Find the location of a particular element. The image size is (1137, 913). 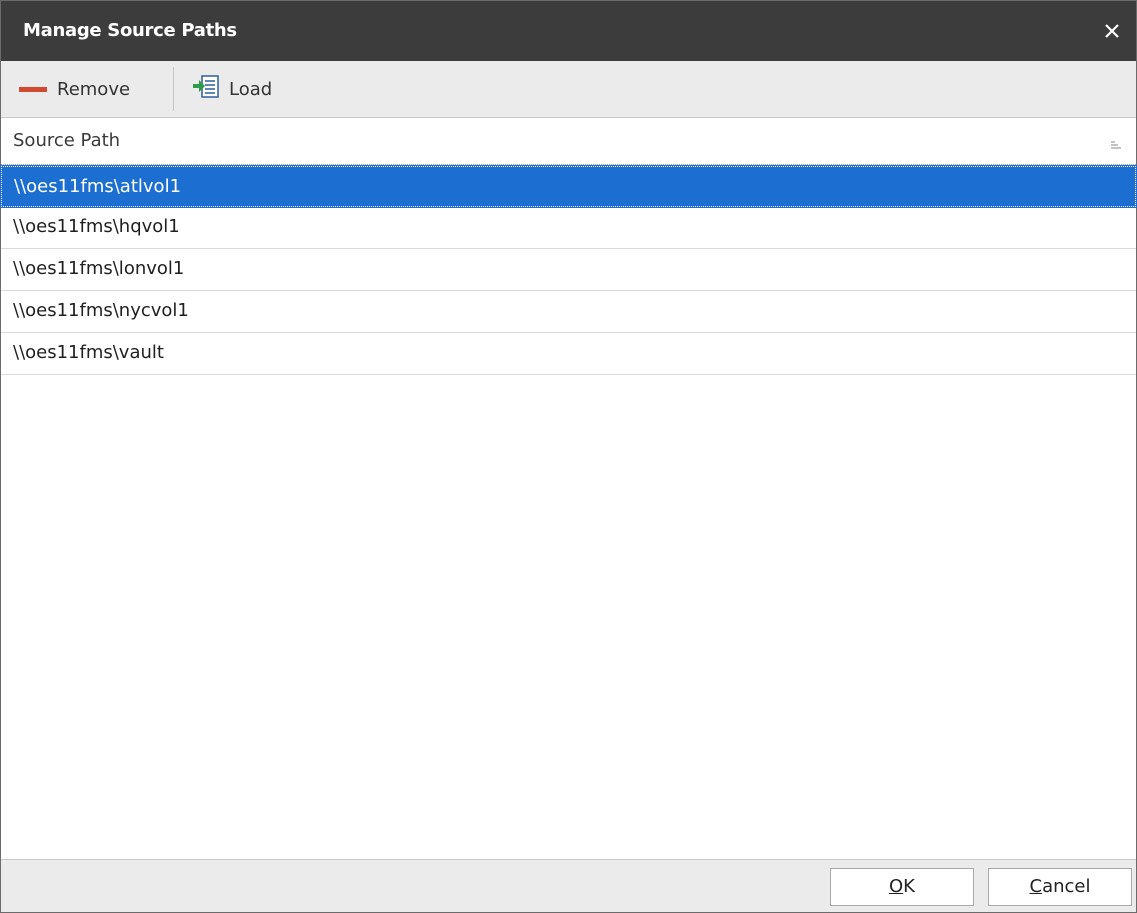

close-icon is located at coordinates (1112, 31).